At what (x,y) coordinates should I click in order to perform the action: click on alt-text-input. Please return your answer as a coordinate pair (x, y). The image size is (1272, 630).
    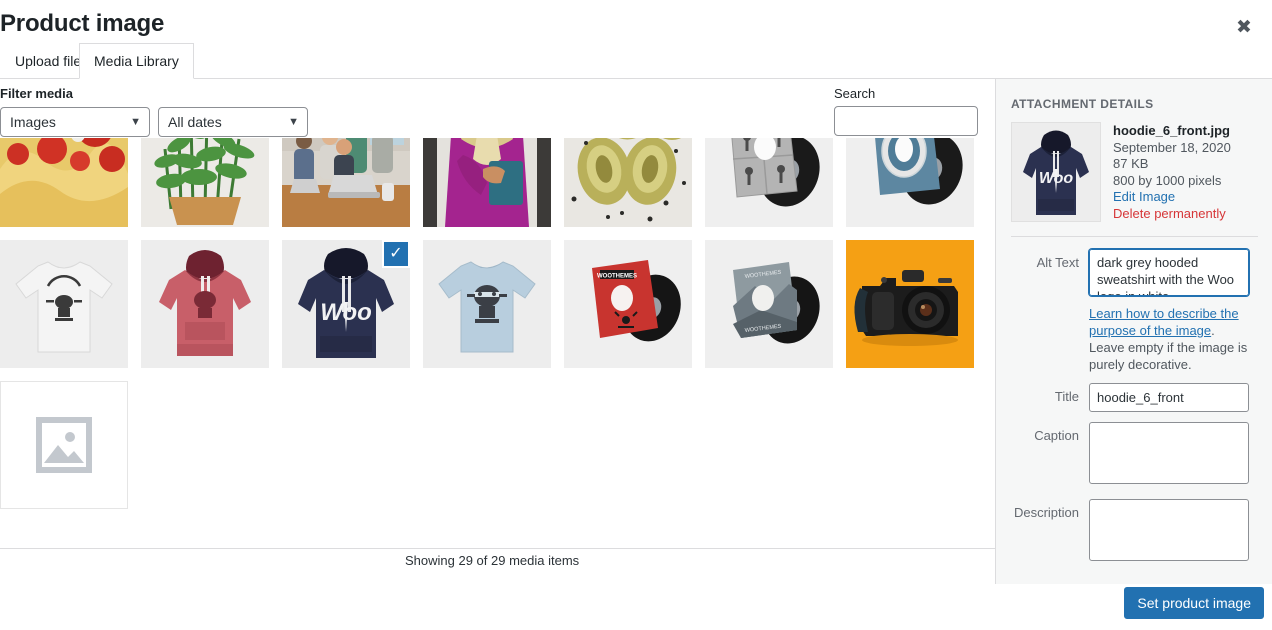
    Looking at the image, I should click on (1169, 272).